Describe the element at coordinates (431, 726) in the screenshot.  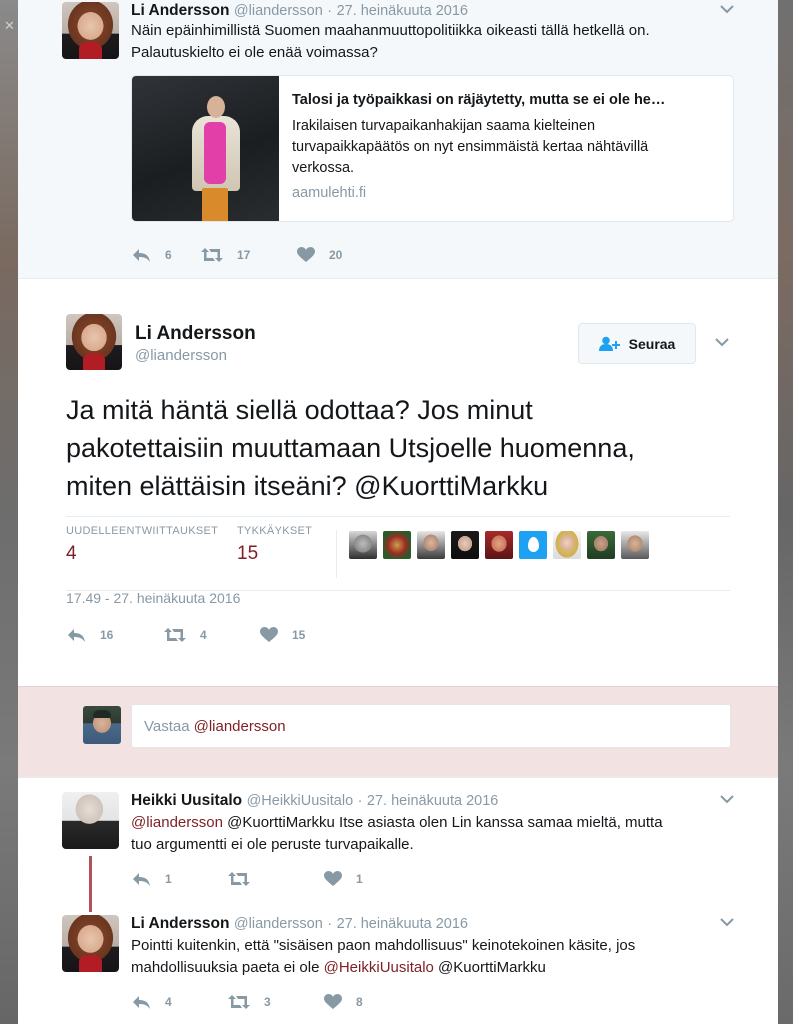
I see `reply-input: Vastaa @liandersson` at that location.